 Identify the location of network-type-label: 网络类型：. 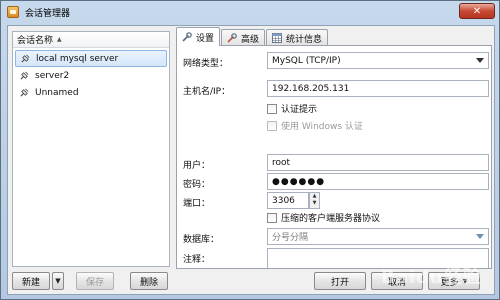
(206, 64).